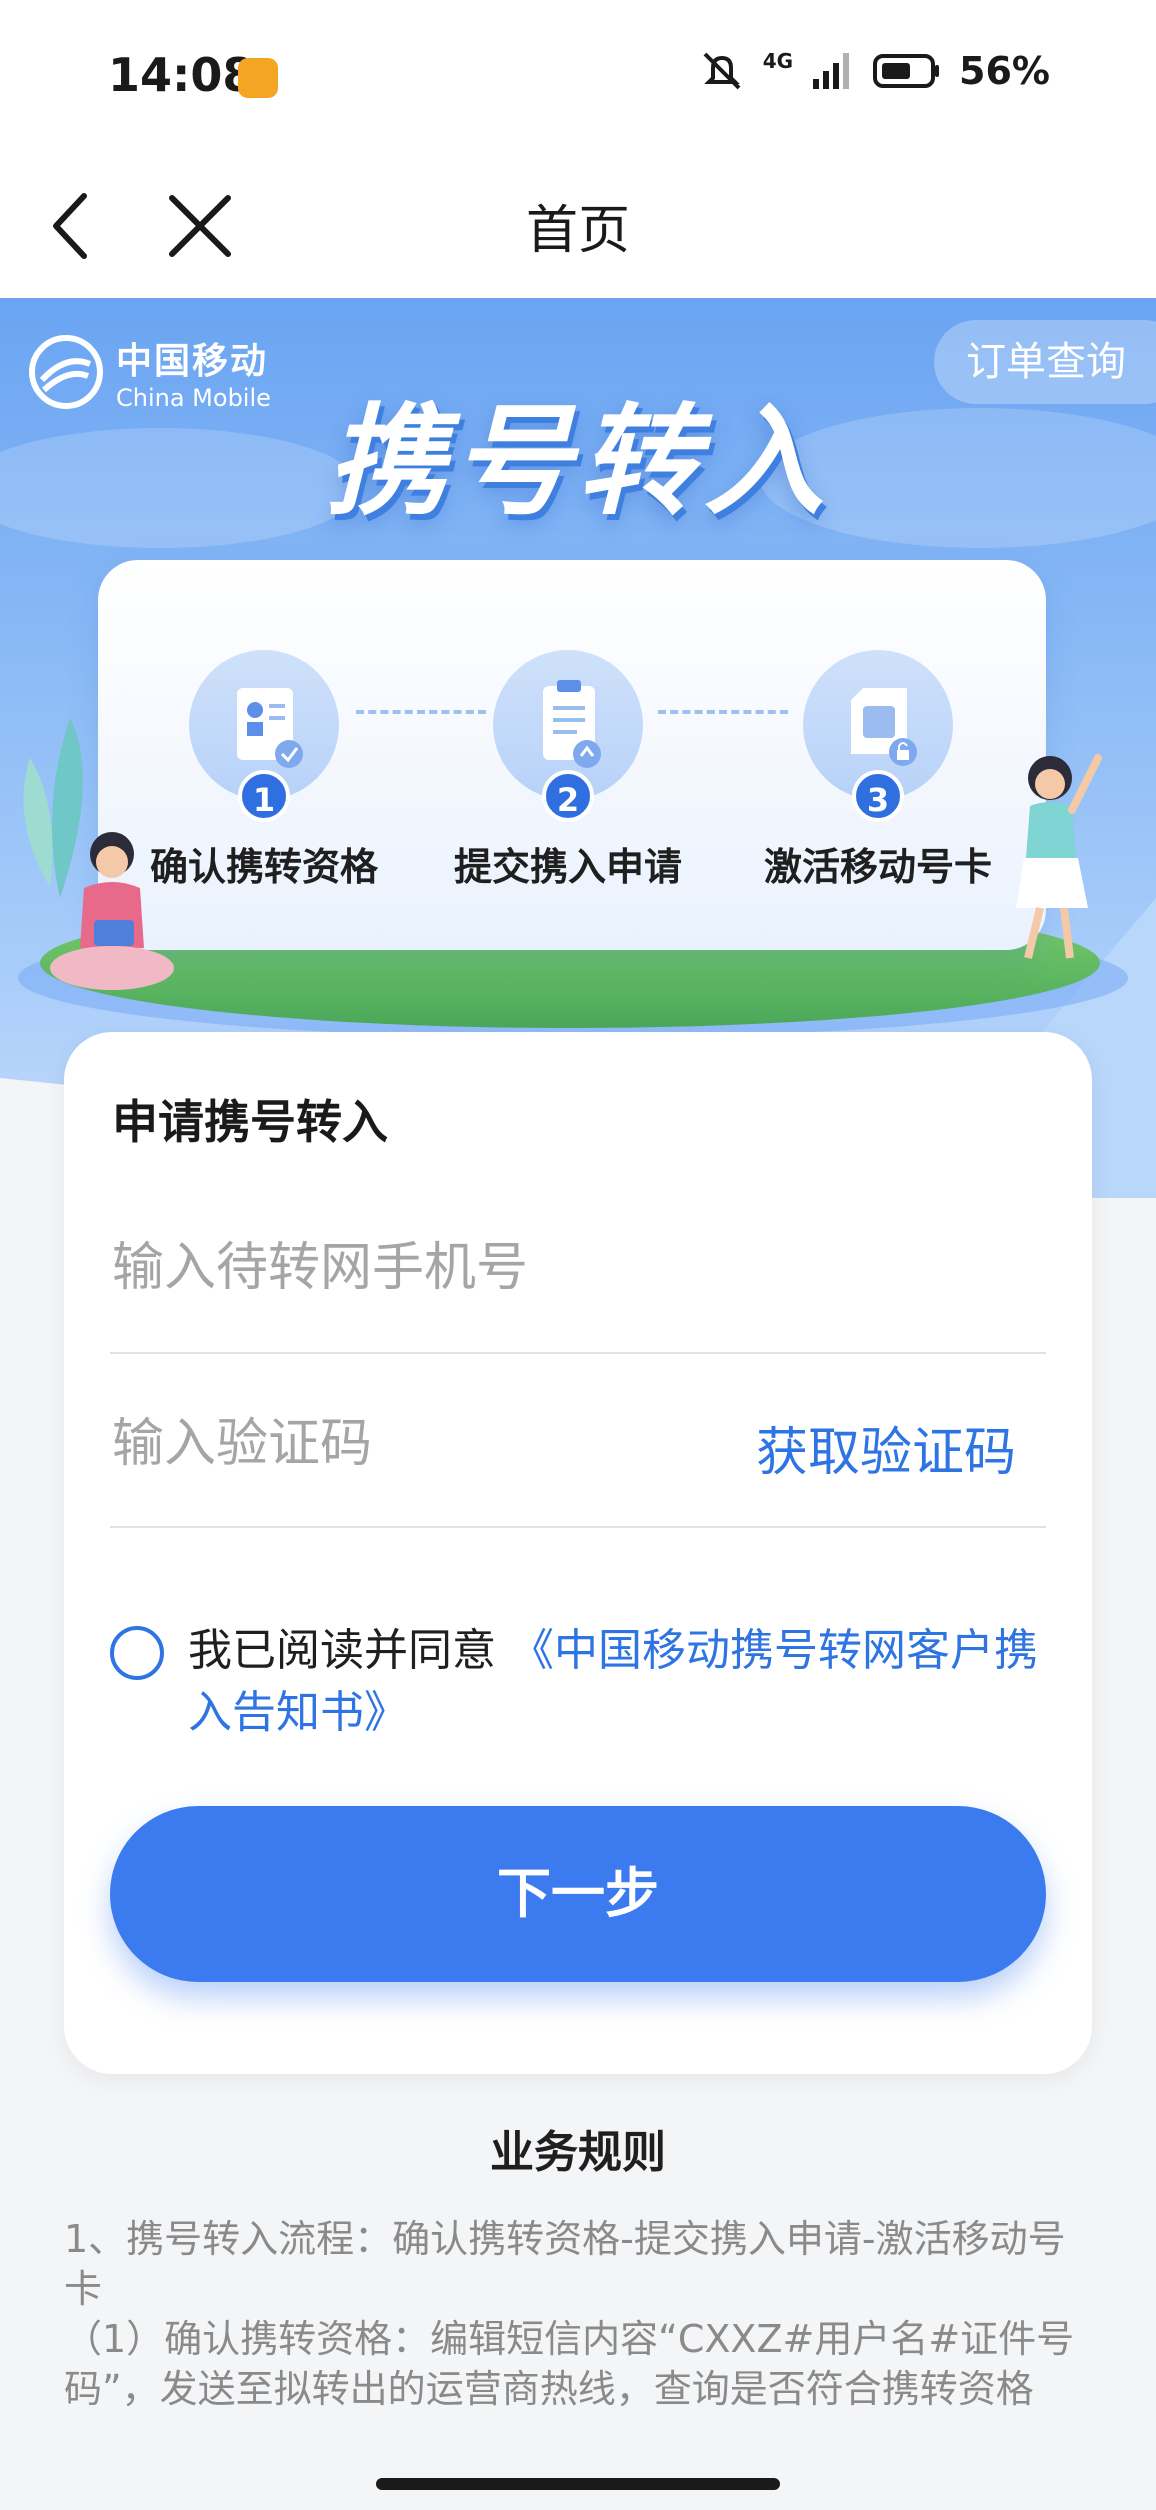  Describe the element at coordinates (567, 867) in the screenshot. I see `step-label: 提交携入申请` at that location.